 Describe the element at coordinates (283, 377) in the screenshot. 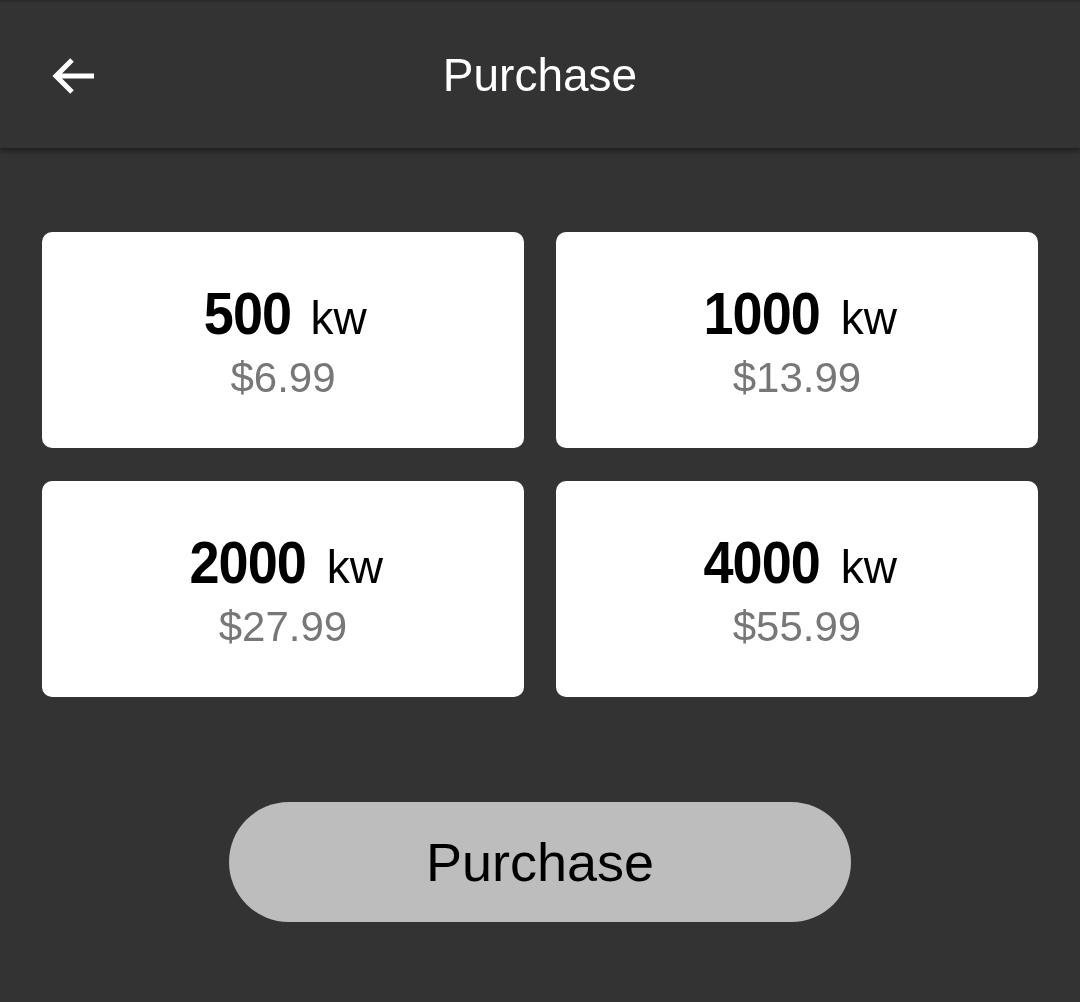

I see `package-price: $6.99` at that location.